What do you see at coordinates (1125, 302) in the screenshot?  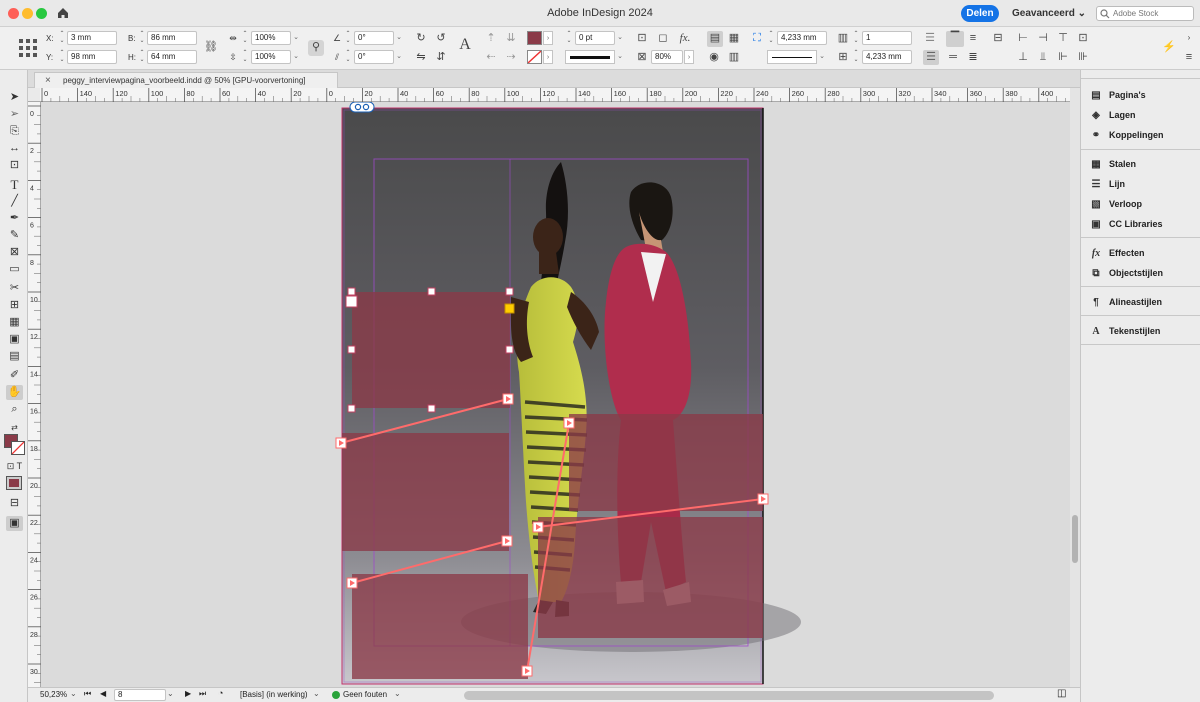 I see `panel-paragraph-styles: ¶ Alineastijlen` at bounding box center [1125, 302].